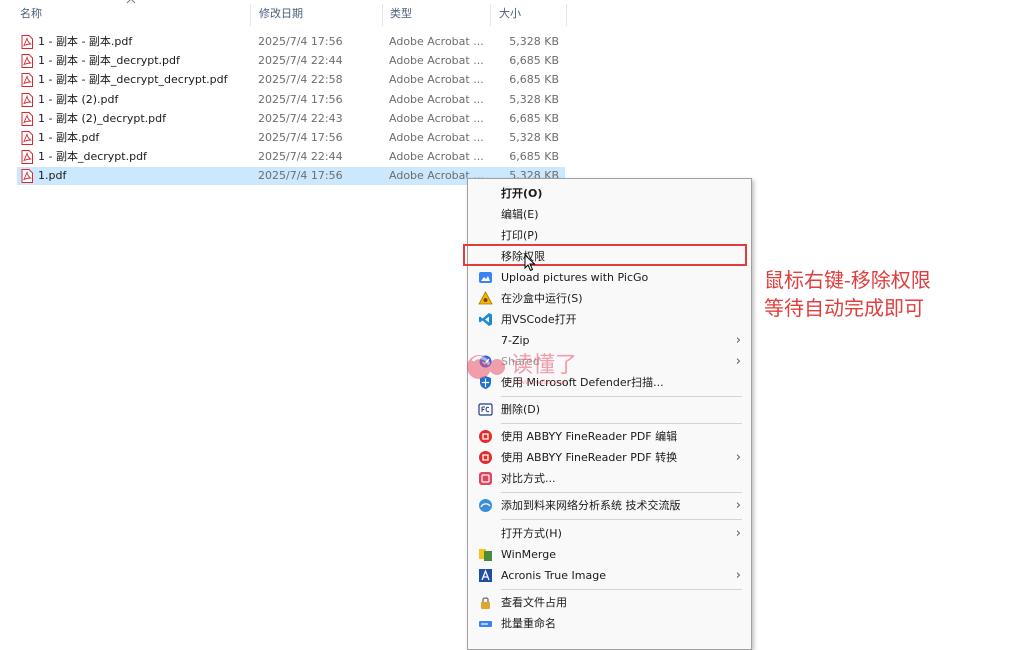  What do you see at coordinates (609, 554) in the screenshot?
I see `menu-item-winmerge: WinMerge` at bounding box center [609, 554].